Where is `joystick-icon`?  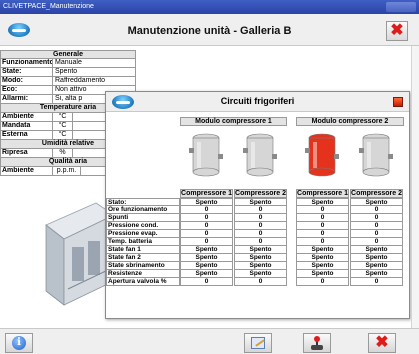
joystick-icon is located at coordinates (317, 343).